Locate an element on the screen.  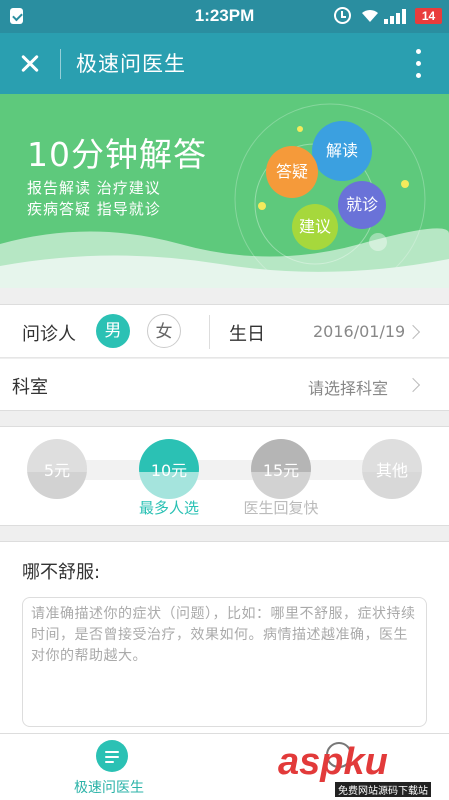
banner-line-2: 疾病答疑 指导就诊 is located at coordinates (94, 209).